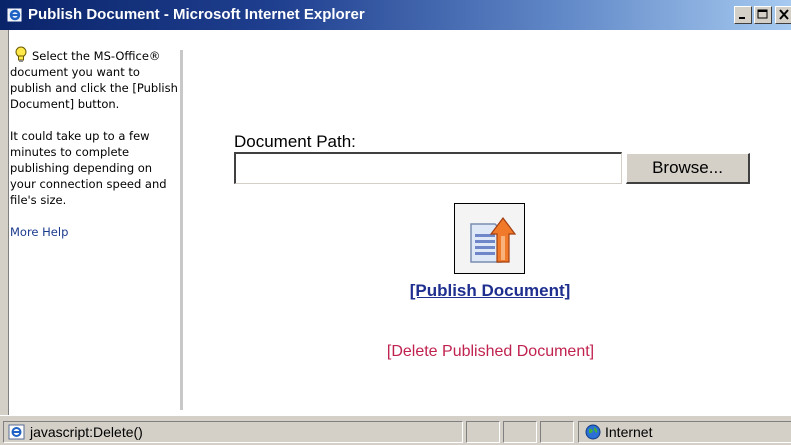 Image resolution: width=791 pixels, height=445 pixels. Describe the element at coordinates (16, 432) in the screenshot. I see `page-icon` at that location.